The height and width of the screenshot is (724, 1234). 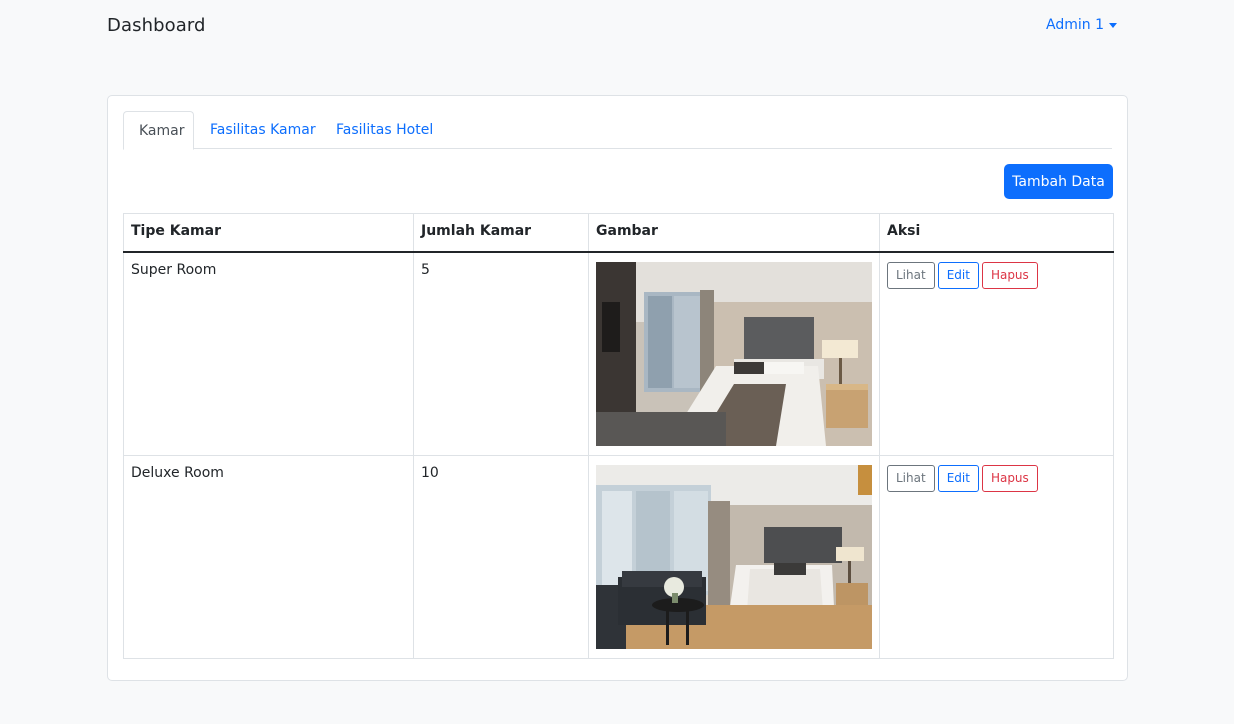 What do you see at coordinates (501, 233) in the screenshot?
I see `column-header: Jumlah Kamar` at bounding box center [501, 233].